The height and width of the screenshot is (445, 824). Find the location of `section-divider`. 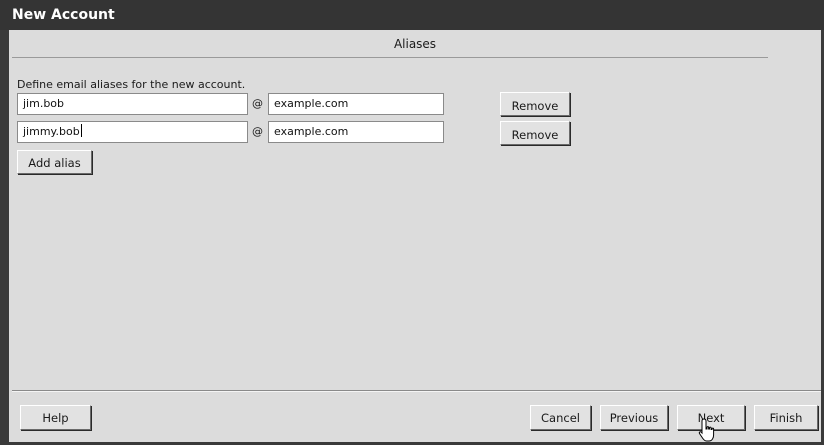

section-divider is located at coordinates (390, 57).